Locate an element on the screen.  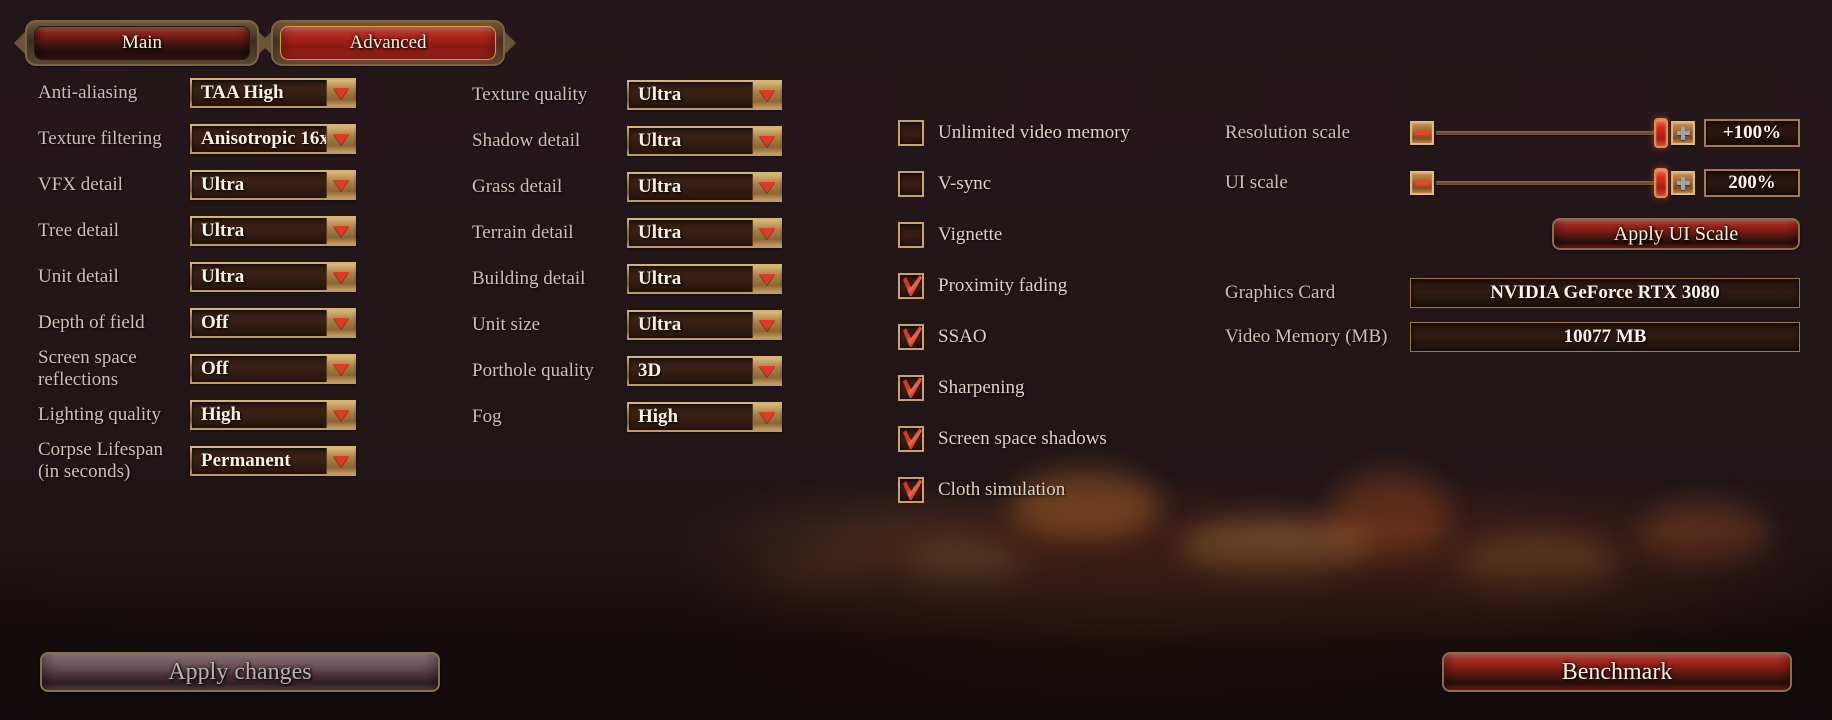
tab-advanced-wrapper: Advanced is located at coordinates (388, 43).